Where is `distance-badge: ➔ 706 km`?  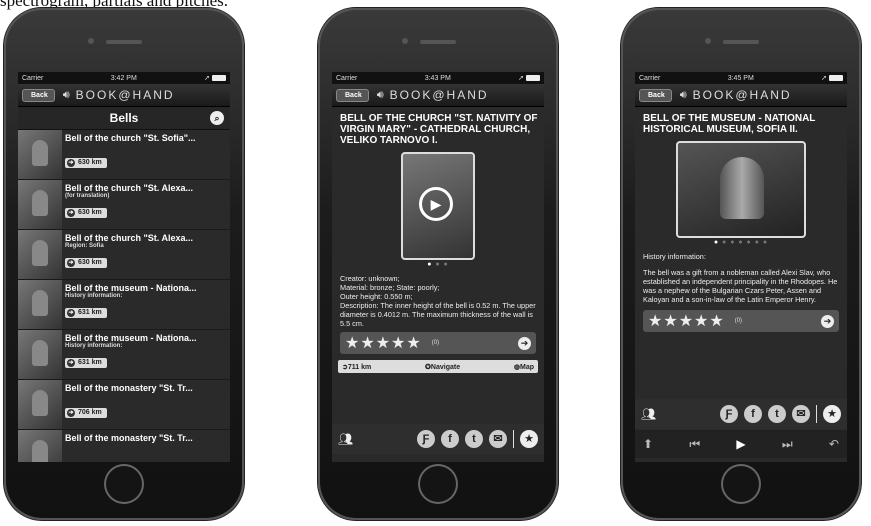 distance-badge: ➔ 706 km is located at coordinates (86, 413).